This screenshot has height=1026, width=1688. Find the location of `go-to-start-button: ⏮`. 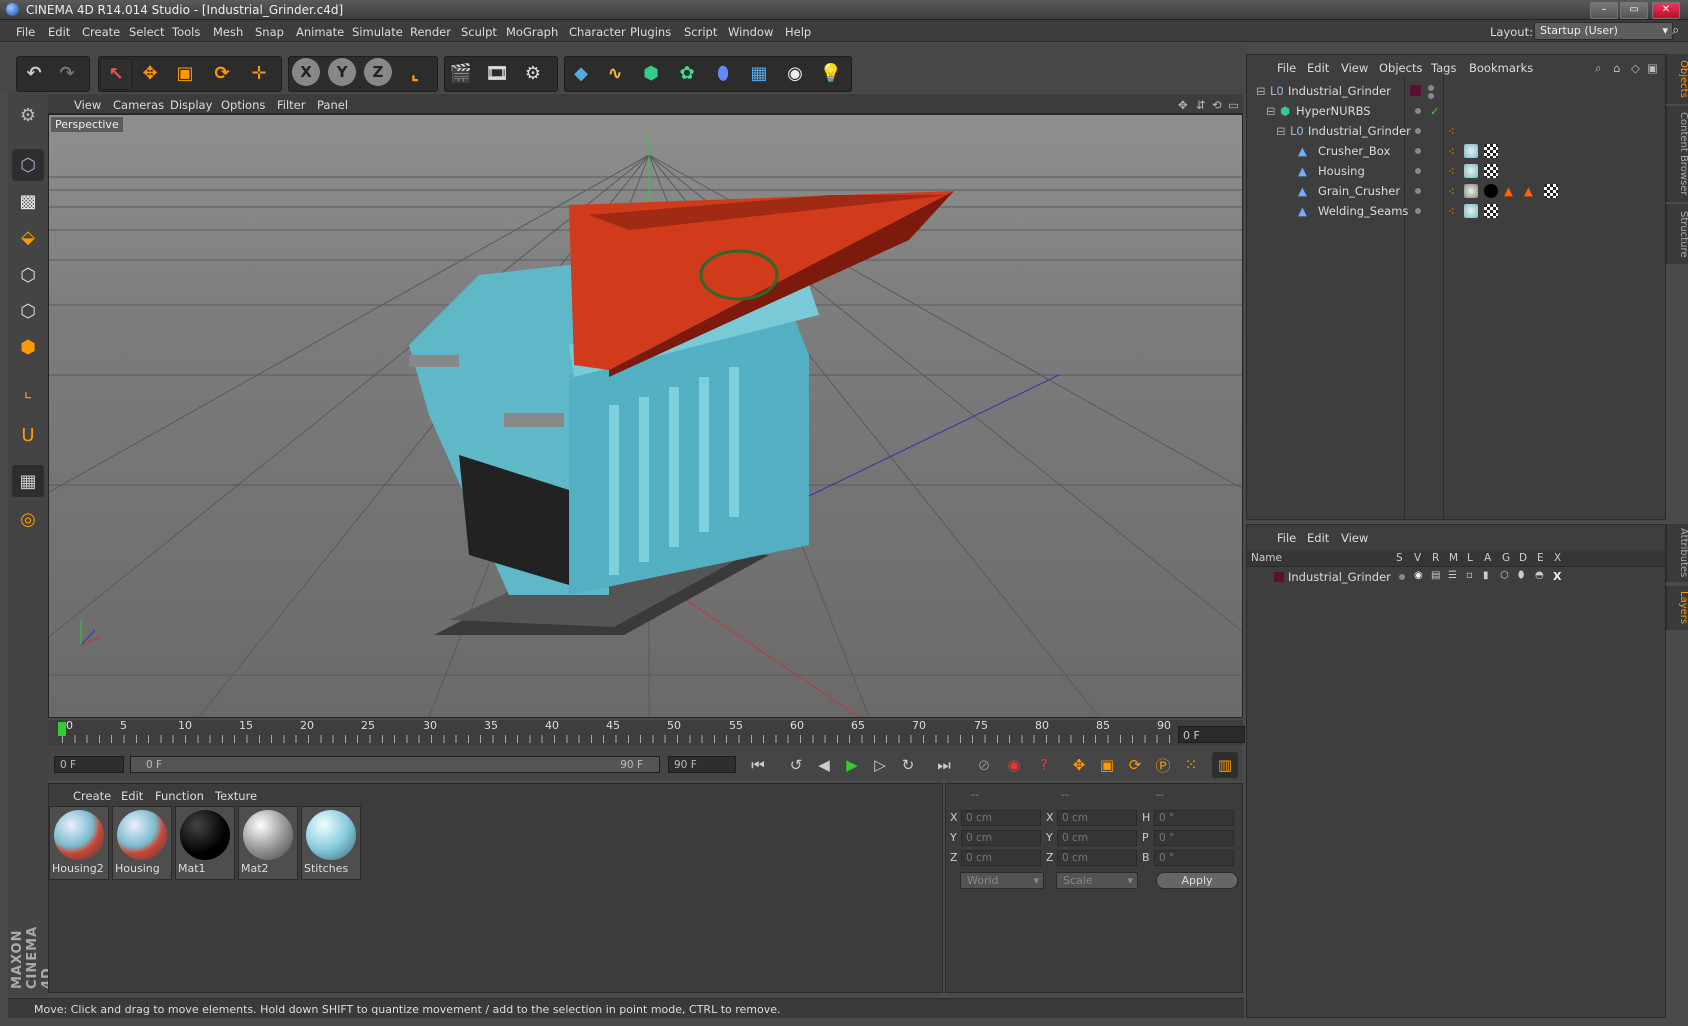

go-to-start-button: ⏮ is located at coordinates (758, 765).